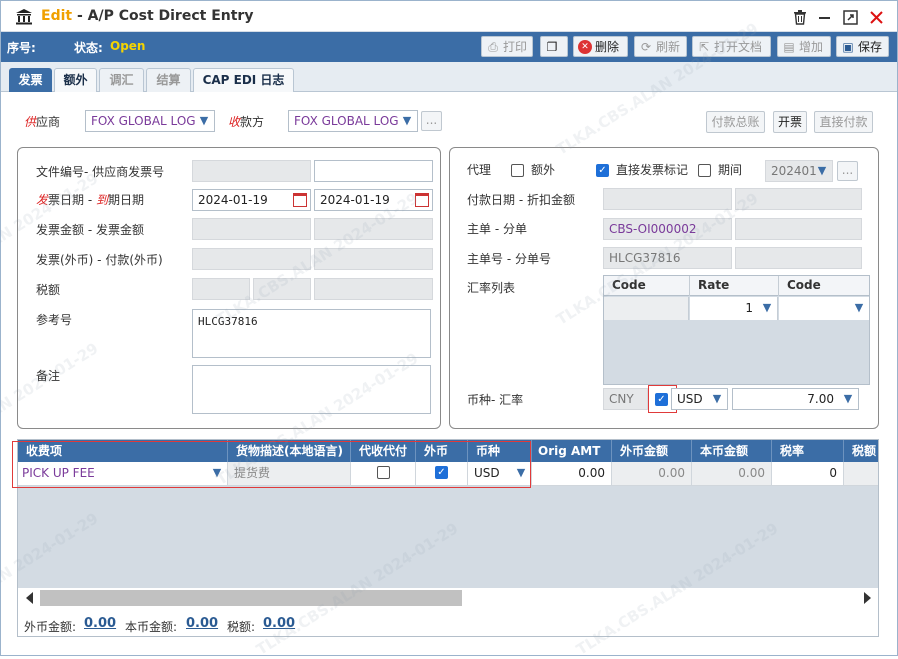 This screenshot has height=659, width=898. Describe the element at coordinates (602, 170) in the screenshot. I see `direct-invoice-checkbox: ✓` at that location.